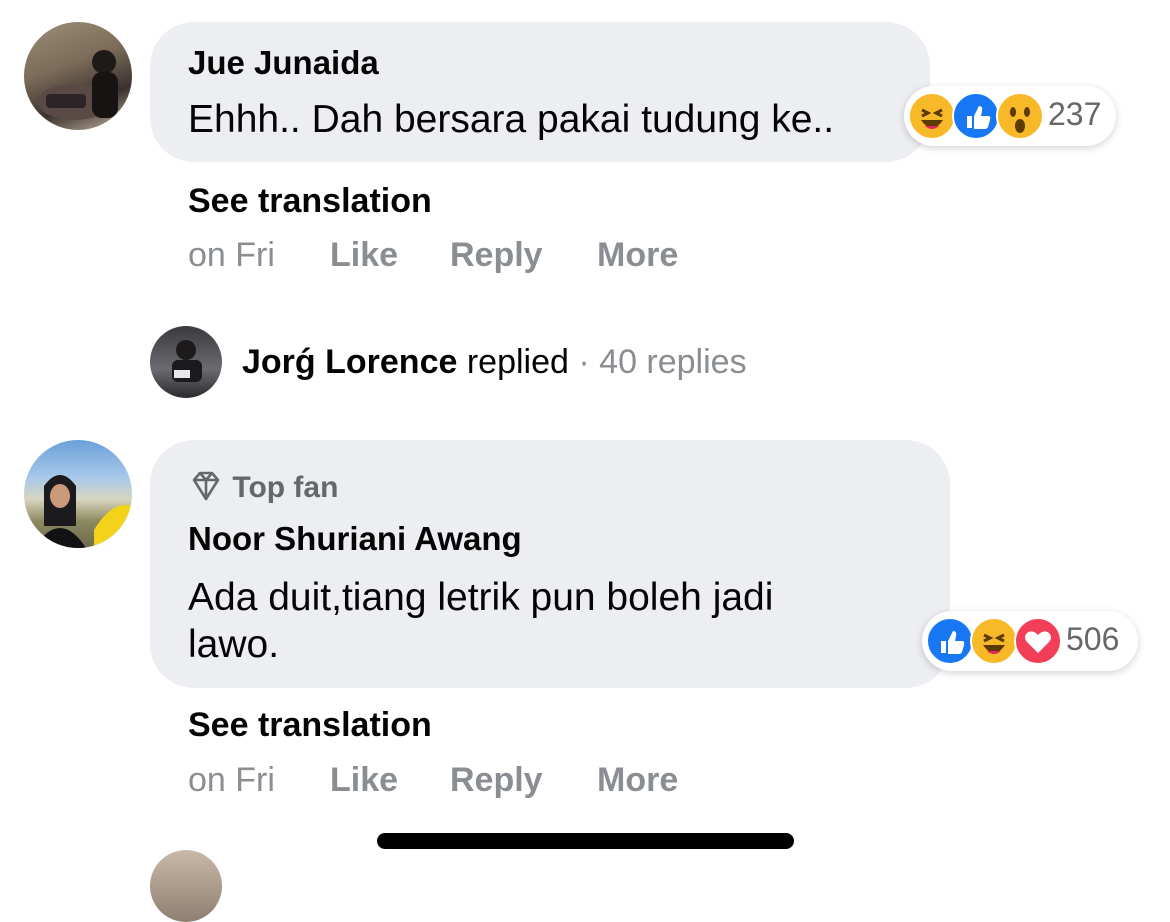  What do you see at coordinates (1020, 116) in the screenshot?
I see `wow-icon` at bounding box center [1020, 116].